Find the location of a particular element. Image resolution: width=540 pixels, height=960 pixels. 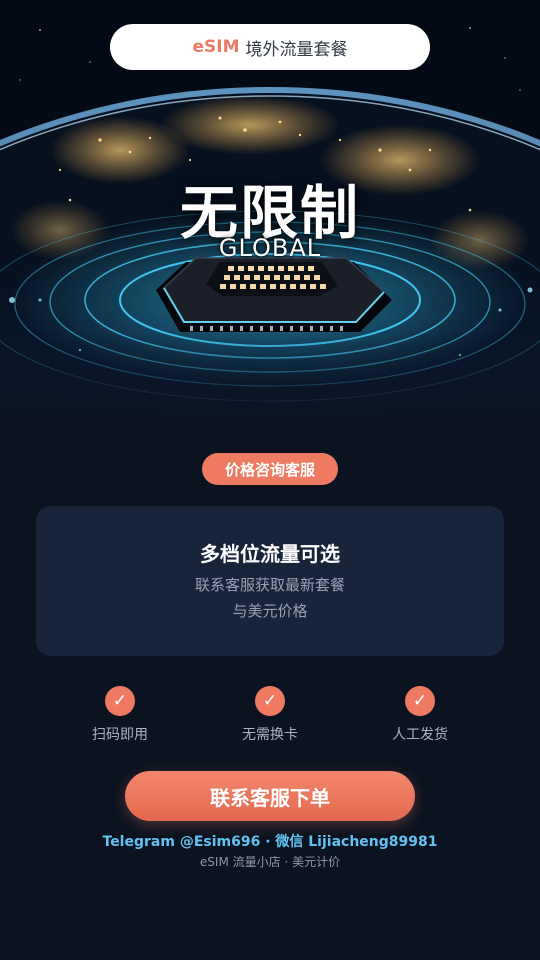

hero-subtitle: GLOBAL is located at coordinates (270, 248).